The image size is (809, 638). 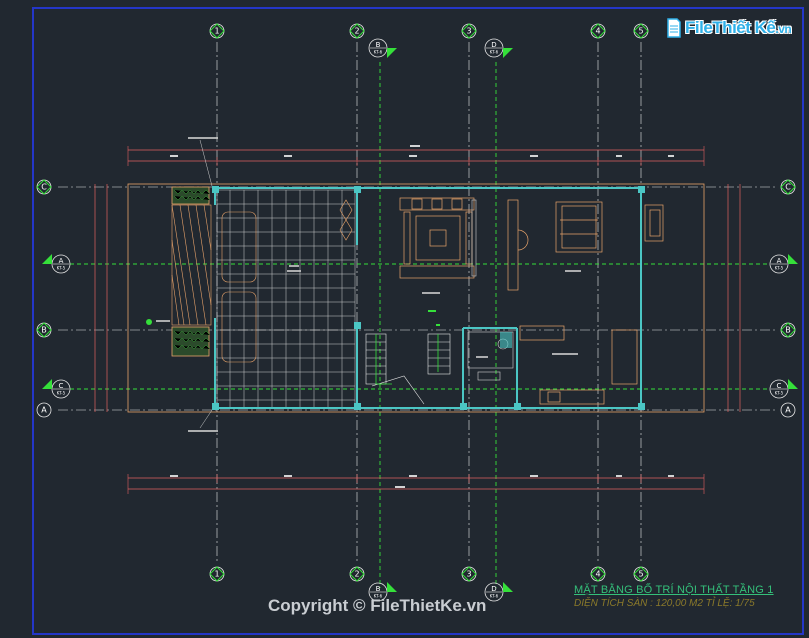 What do you see at coordinates (738, 27) in the screenshot?
I see `brand-name: FileThiết Kế.vn` at bounding box center [738, 27].